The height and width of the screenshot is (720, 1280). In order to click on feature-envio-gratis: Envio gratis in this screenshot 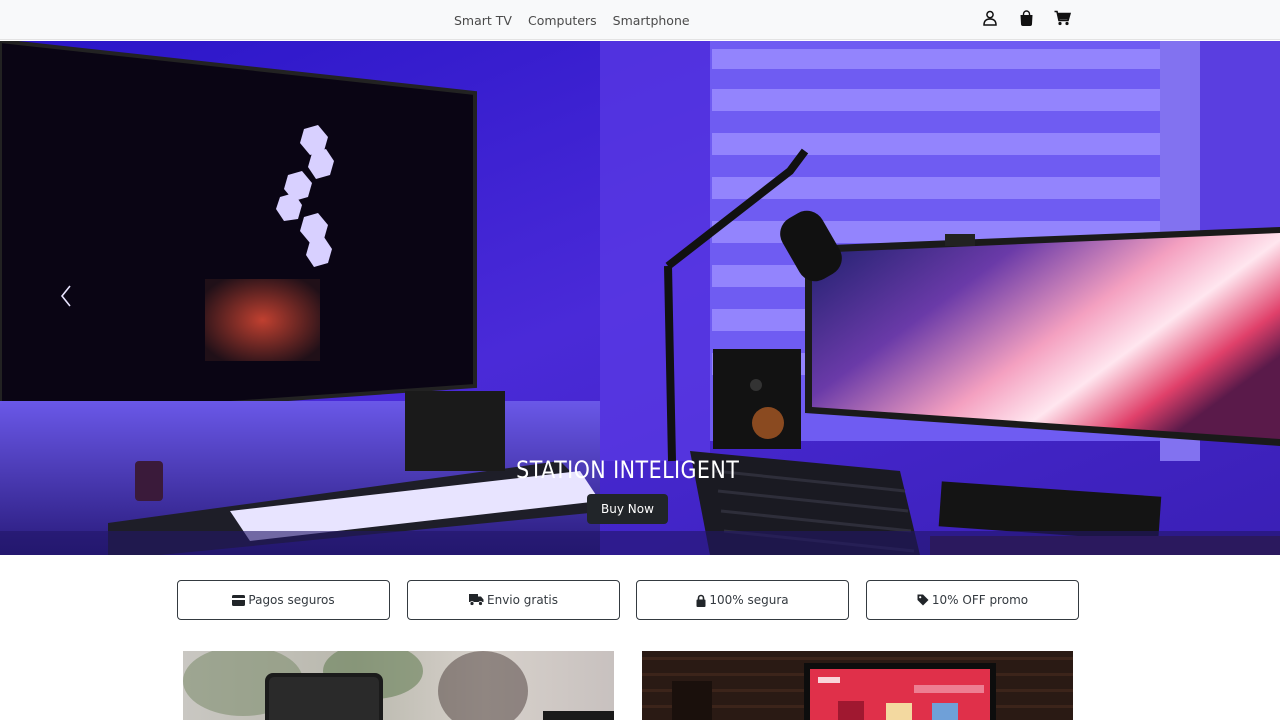, I will do `click(513, 600)`.